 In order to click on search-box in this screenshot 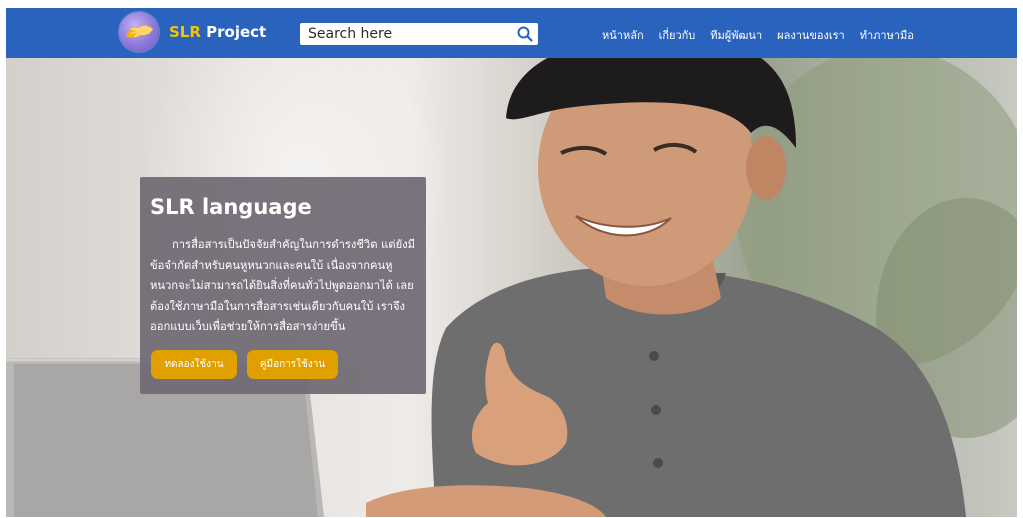, I will do `click(419, 34)`.